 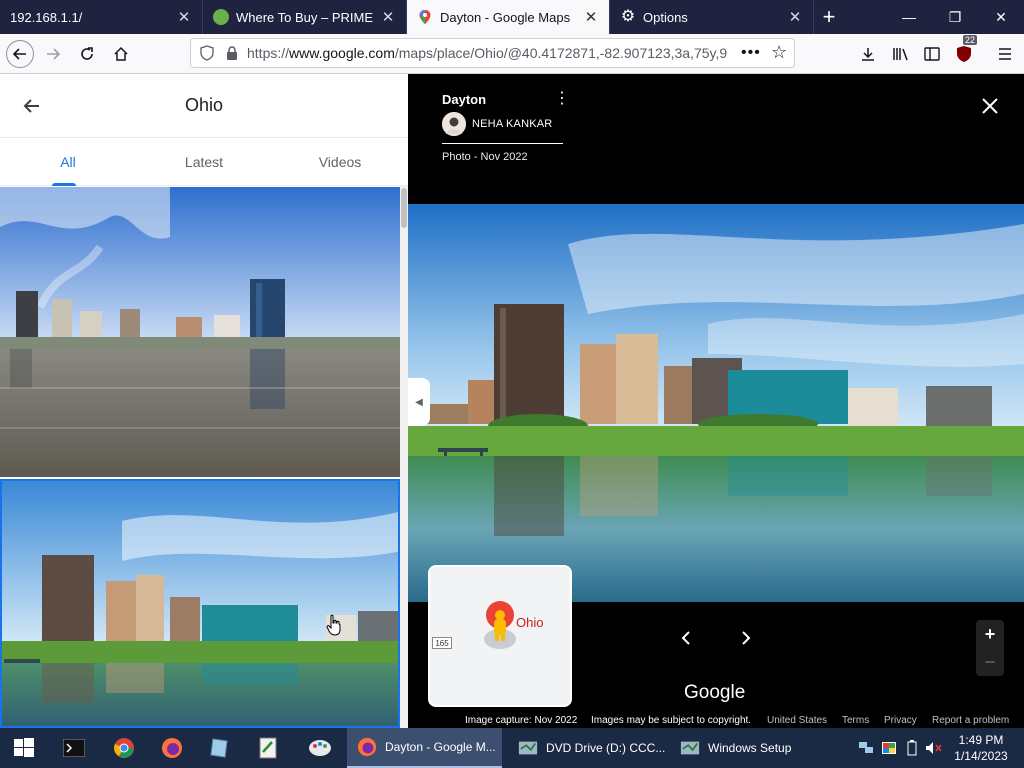 I want to click on lock-icon, so click(x=232, y=53).